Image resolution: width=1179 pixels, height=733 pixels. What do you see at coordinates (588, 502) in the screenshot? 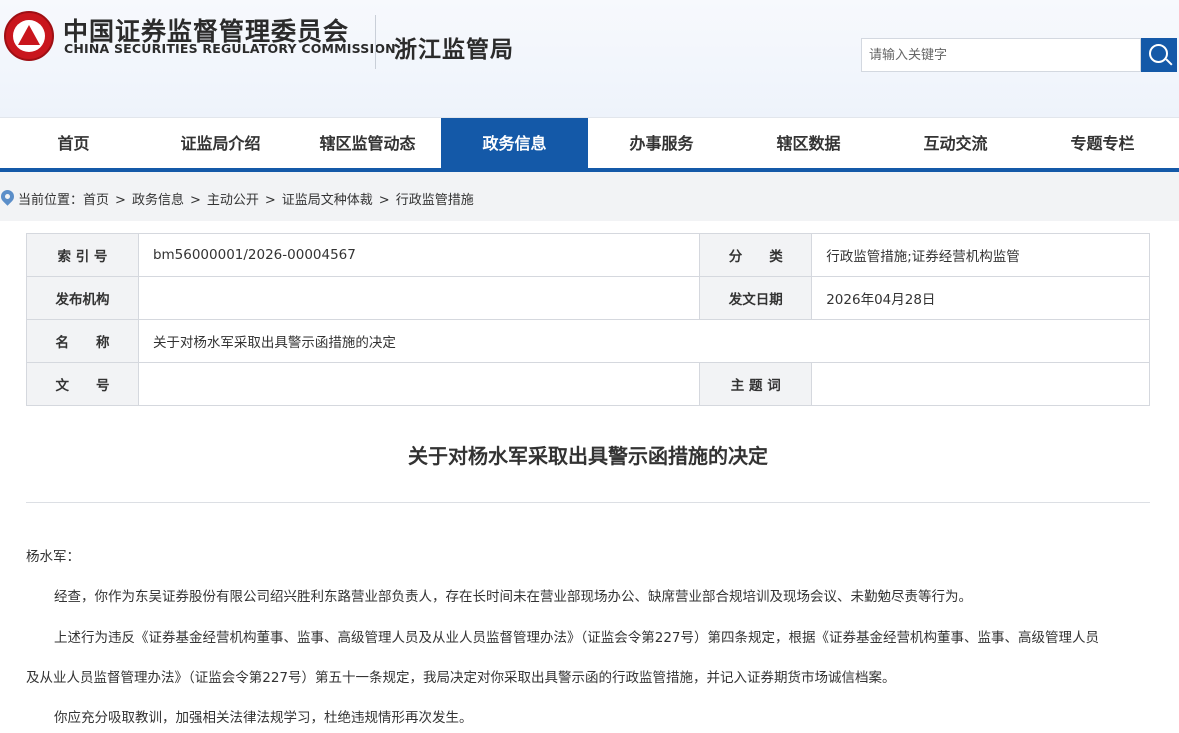
I see `title-divider` at bounding box center [588, 502].